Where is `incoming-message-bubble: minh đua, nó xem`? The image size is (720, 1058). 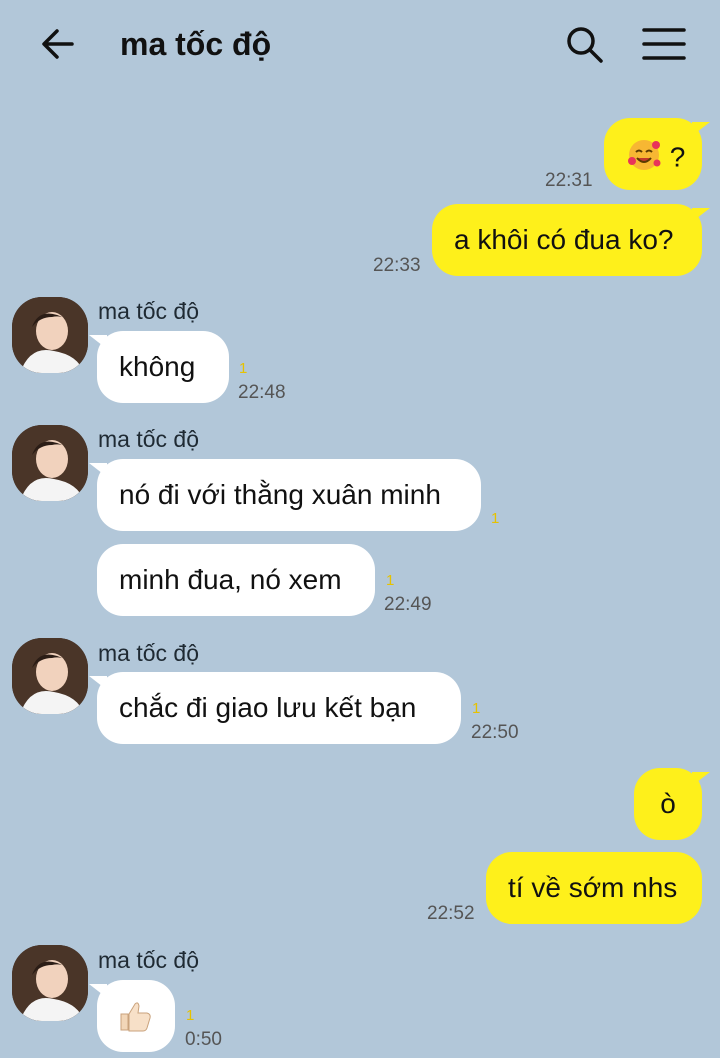
incoming-message-bubble: minh đua, nó xem is located at coordinates (236, 580).